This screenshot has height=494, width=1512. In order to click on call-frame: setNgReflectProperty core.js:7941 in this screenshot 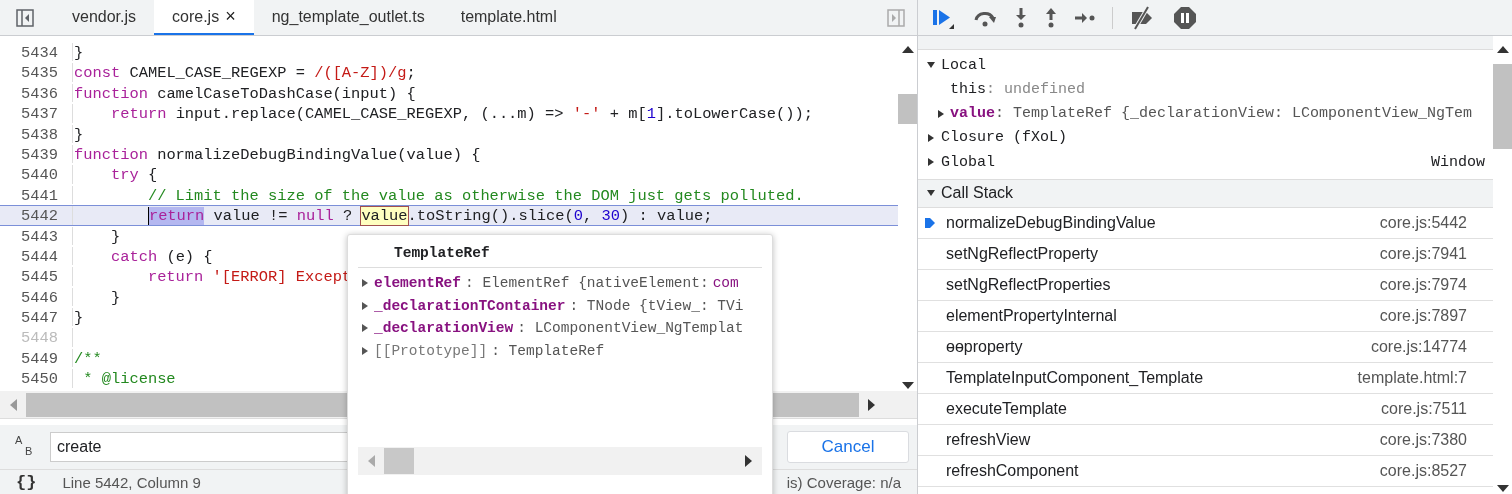, I will do `click(1205, 254)`.